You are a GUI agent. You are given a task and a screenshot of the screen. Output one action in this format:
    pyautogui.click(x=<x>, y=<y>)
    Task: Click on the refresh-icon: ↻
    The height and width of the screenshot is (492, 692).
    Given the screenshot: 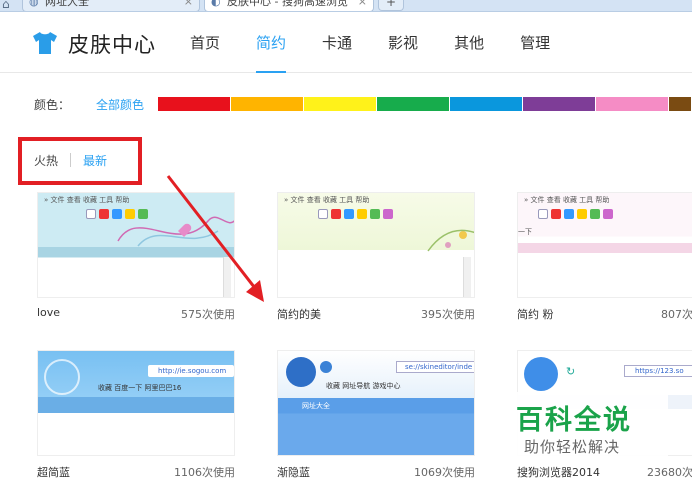 What is the action you would take?
    pyautogui.click(x=571, y=371)
    